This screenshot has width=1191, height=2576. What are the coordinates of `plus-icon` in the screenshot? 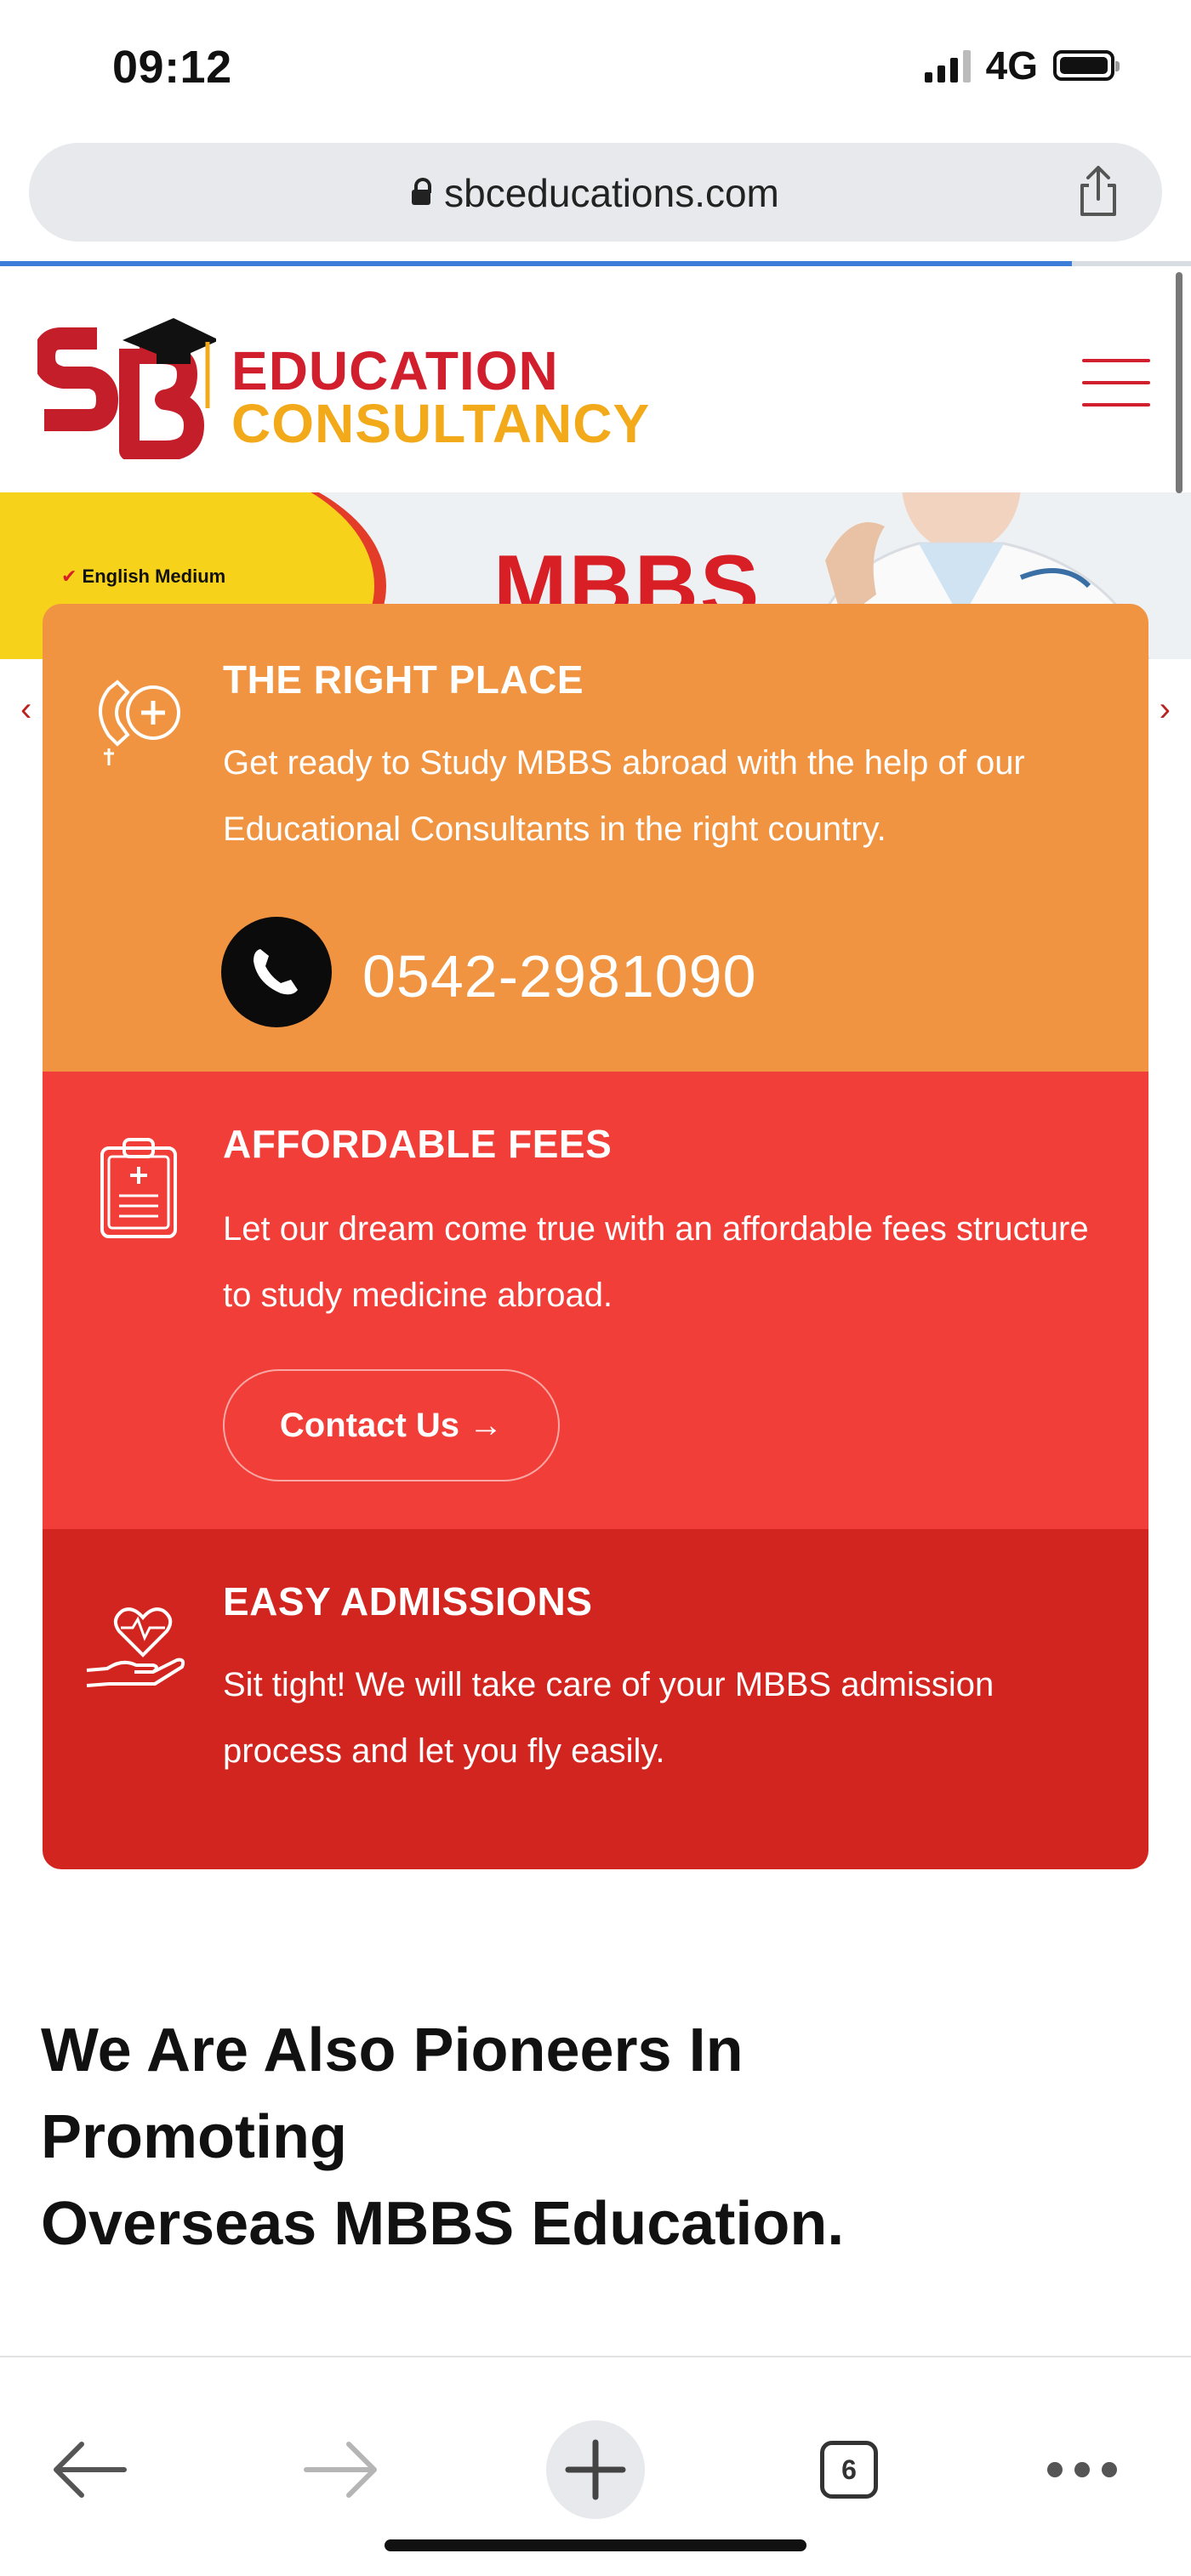 It's located at (595, 2469).